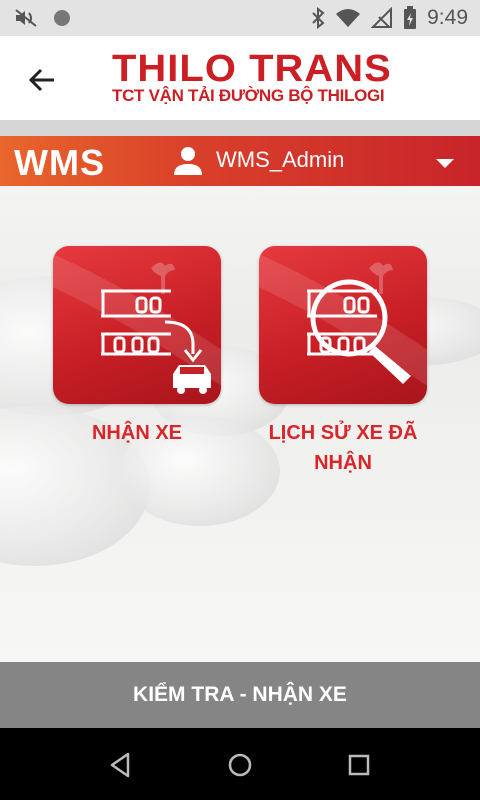 The width and height of the screenshot is (480, 800). What do you see at coordinates (62, 18) in the screenshot?
I see `circle-status-icon` at bounding box center [62, 18].